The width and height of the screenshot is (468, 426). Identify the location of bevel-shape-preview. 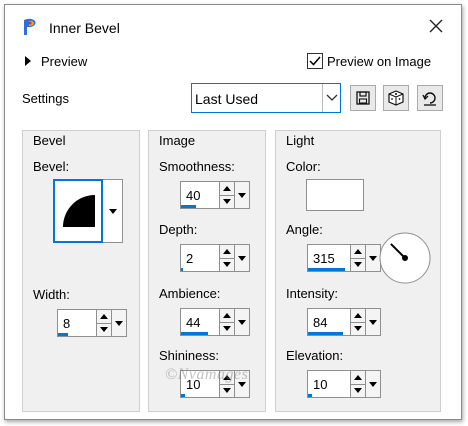
(78, 211).